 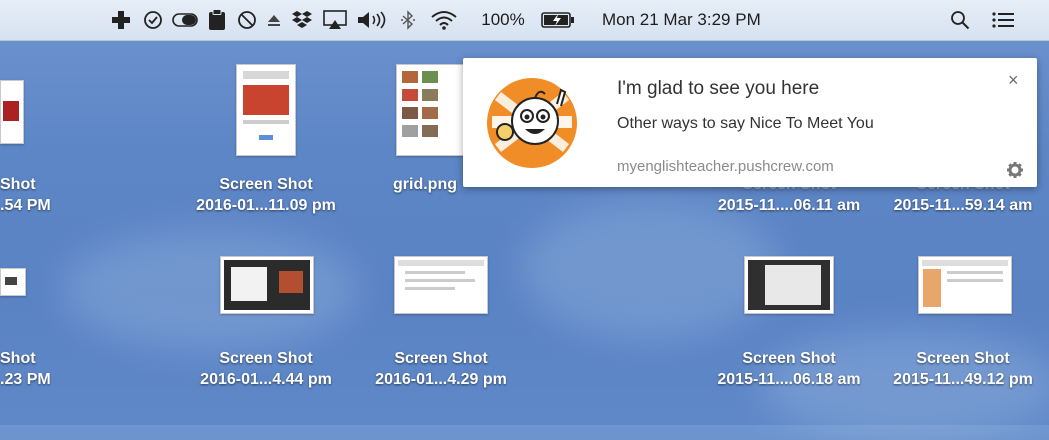 I want to click on checkmark-circle-icon, so click(x=153, y=20).